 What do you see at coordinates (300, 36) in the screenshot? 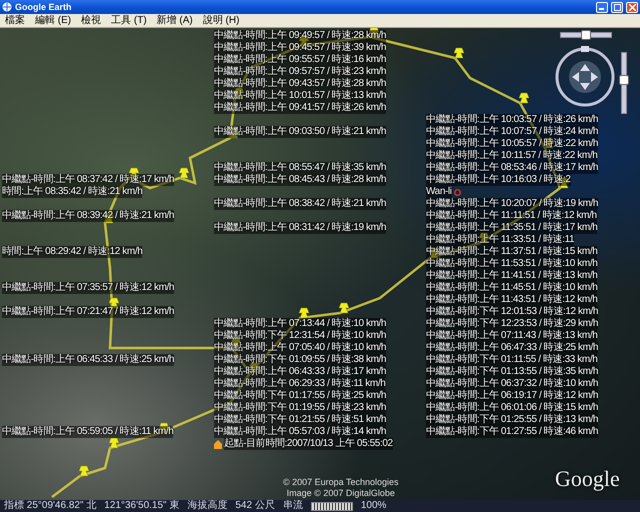
I see `waypoint-label: 中繼點-時間:上午 09:49:57 / 時速:28 km/h` at bounding box center [300, 36].